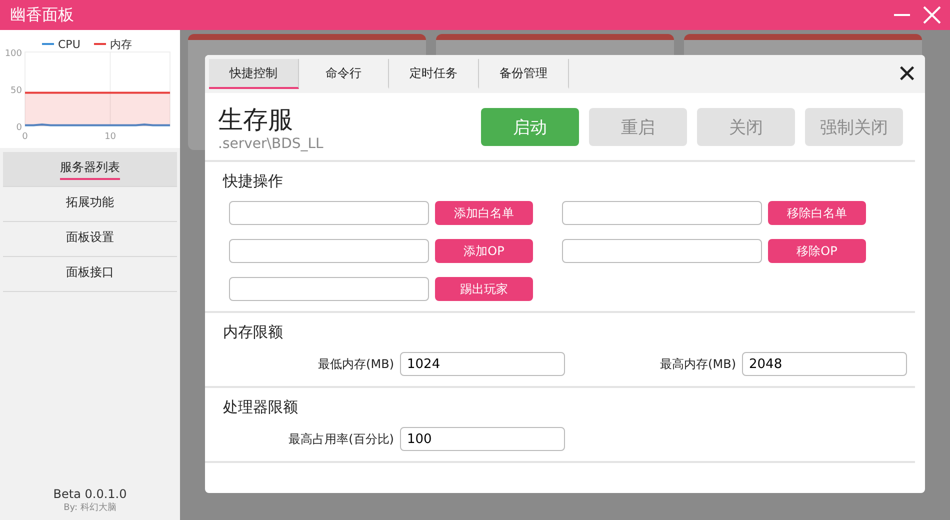 Image resolution: width=950 pixels, height=520 pixels. I want to click on field-label: 最低内存(MB), so click(356, 364).